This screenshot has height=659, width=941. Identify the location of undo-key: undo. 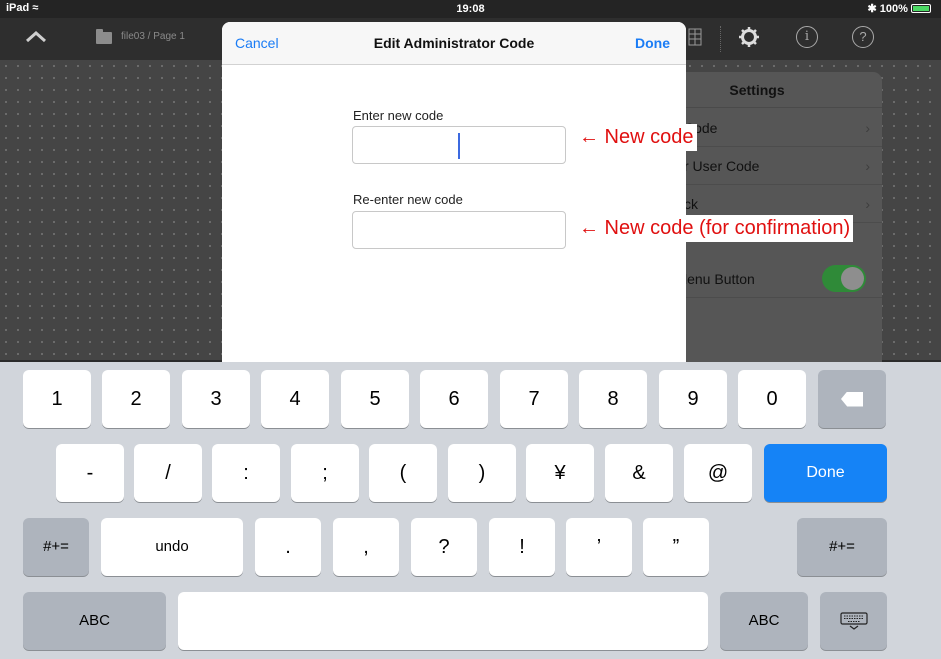
(172, 547).